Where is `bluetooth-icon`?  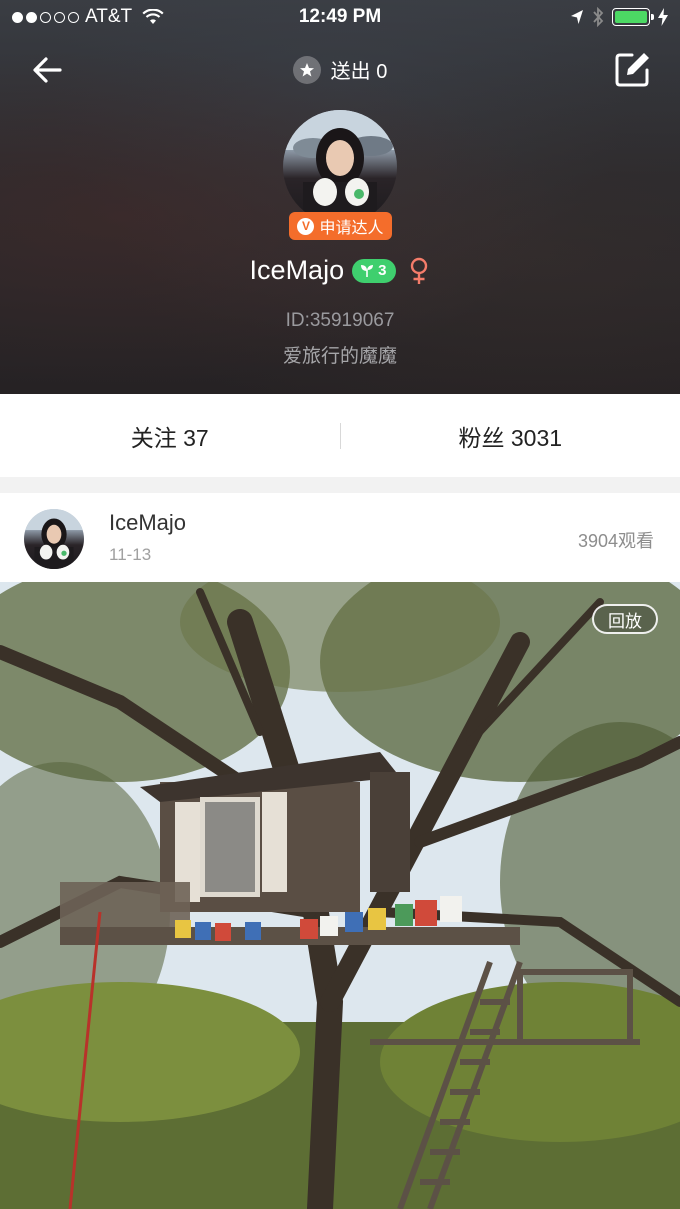 bluetooth-icon is located at coordinates (598, 17).